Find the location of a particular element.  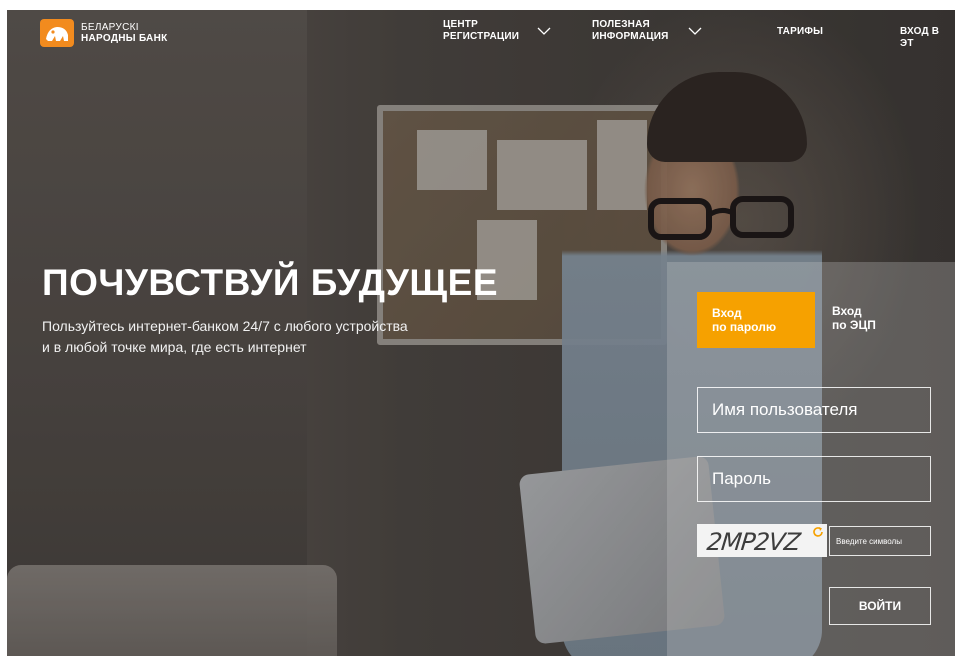

hero-title: ПОЧУВСТВУЙ БУДУЩЕЕ is located at coordinates (270, 282).